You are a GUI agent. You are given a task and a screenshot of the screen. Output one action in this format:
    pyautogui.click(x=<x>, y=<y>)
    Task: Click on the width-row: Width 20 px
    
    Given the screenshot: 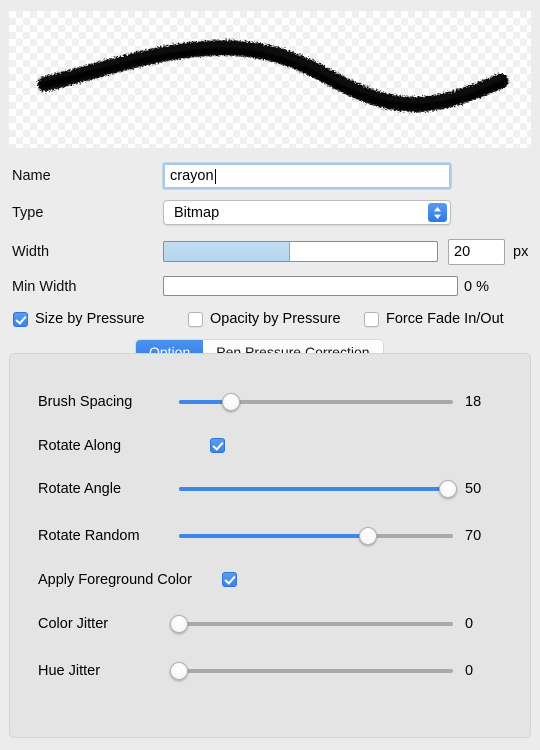 What is the action you would take?
    pyautogui.click(x=270, y=252)
    